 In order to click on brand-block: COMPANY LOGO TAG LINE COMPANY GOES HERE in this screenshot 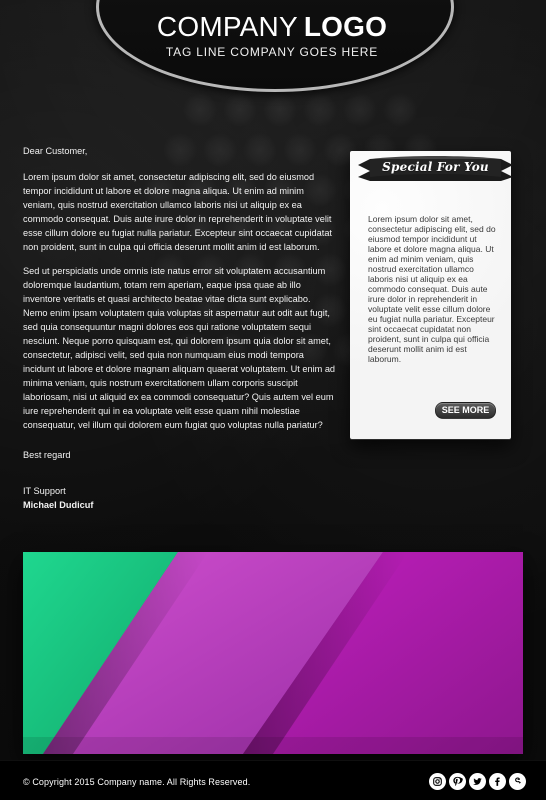, I will do `click(272, 36)`.